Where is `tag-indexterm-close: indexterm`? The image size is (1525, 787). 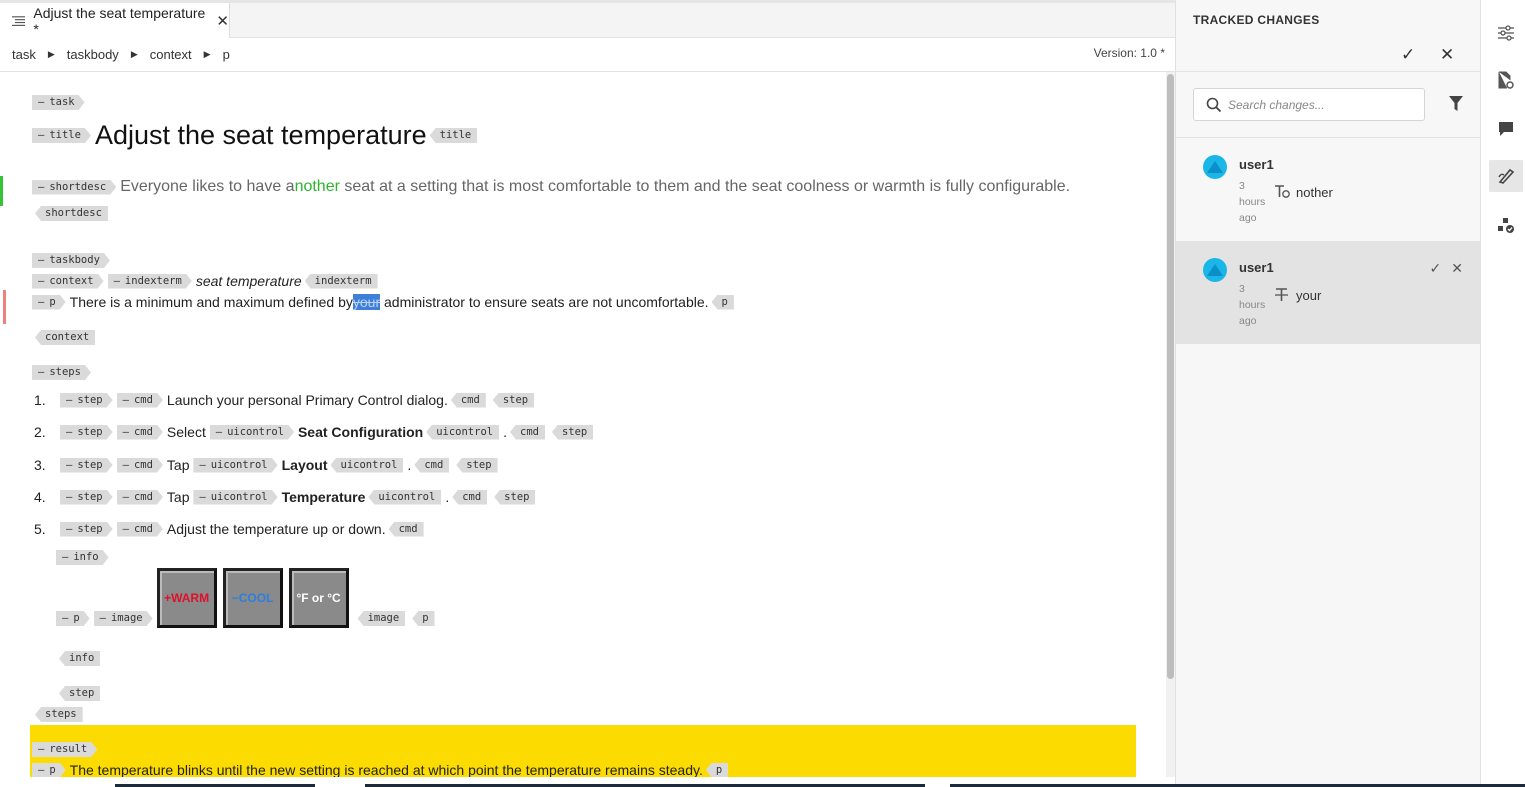
tag-indexterm-close: indexterm is located at coordinates (341, 281).